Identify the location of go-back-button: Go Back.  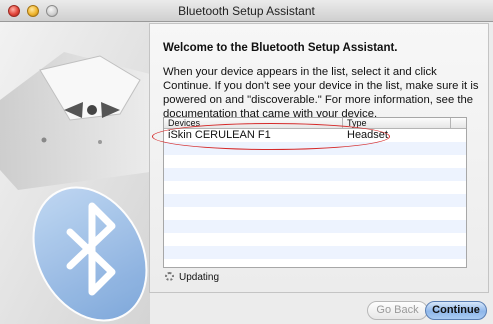
(397, 310).